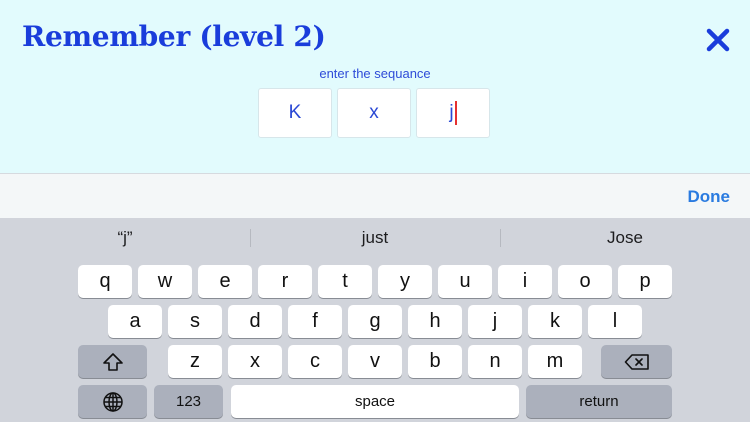  I want to click on suggestion-3: Jose, so click(625, 238).